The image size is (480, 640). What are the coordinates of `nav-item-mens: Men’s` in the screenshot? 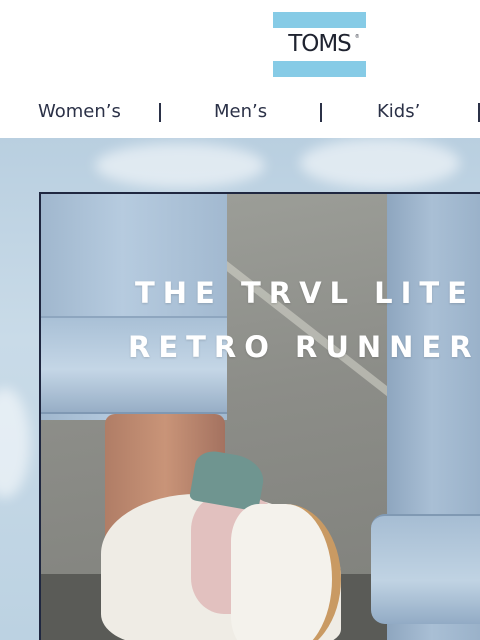 It's located at (240, 111).